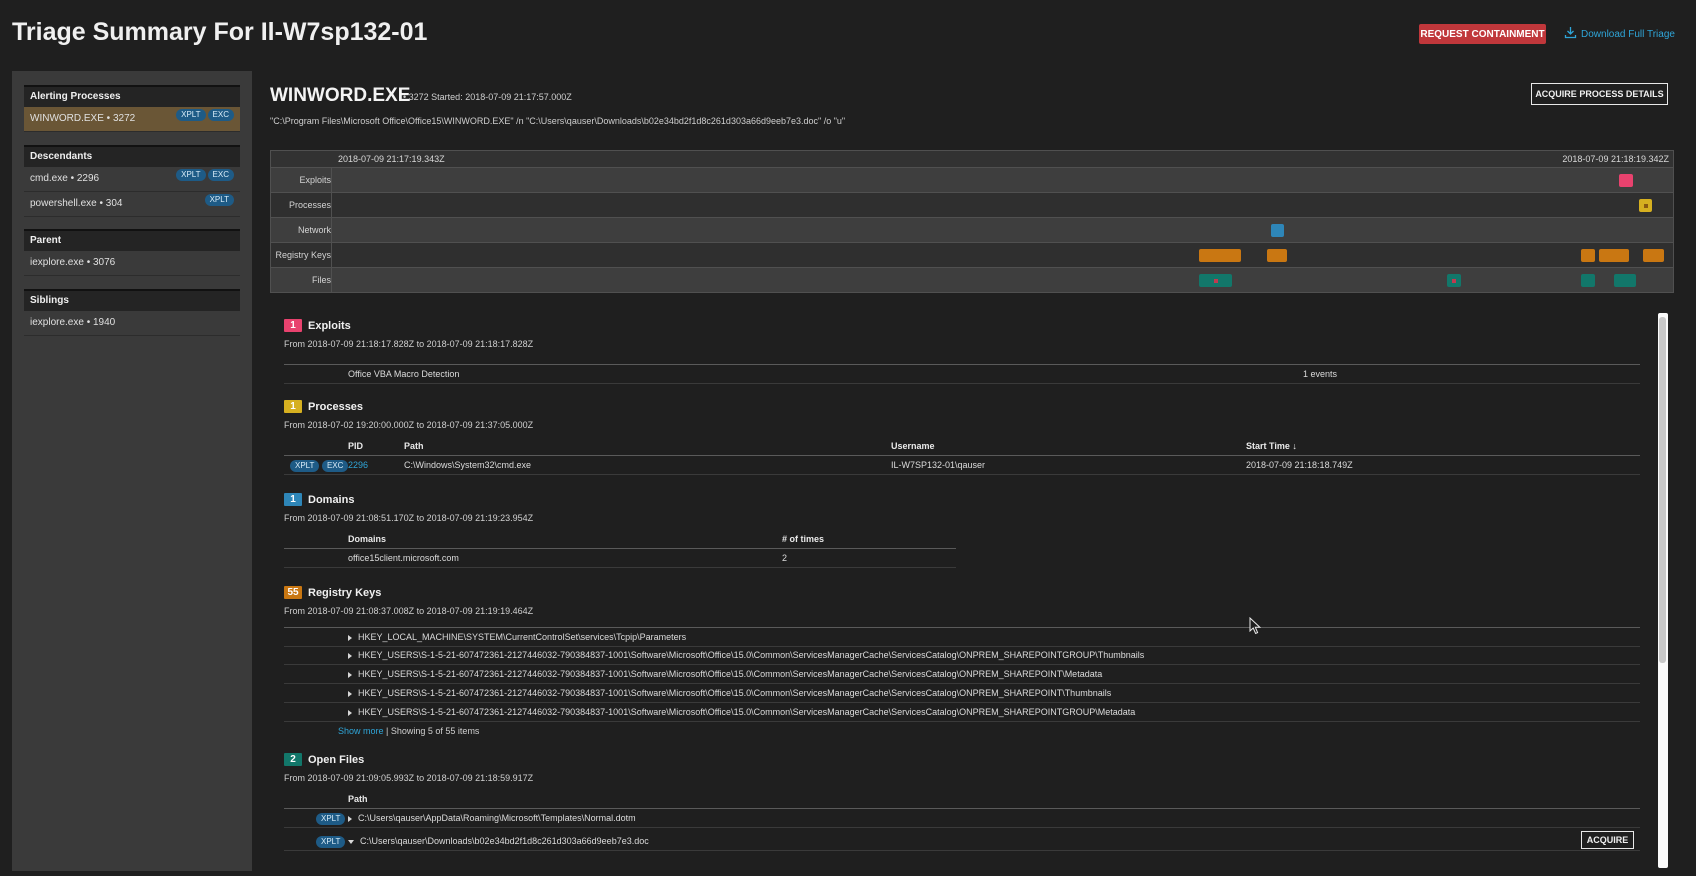 Image resolution: width=1696 pixels, height=876 pixels. I want to click on row-label: Exploits, so click(301, 180).